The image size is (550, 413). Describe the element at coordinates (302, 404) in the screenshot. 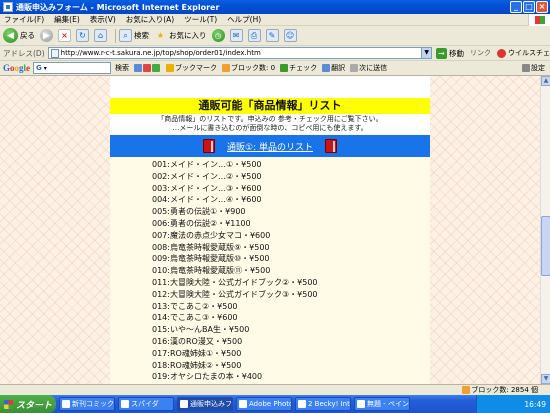

I see `mail-client-icon` at that location.